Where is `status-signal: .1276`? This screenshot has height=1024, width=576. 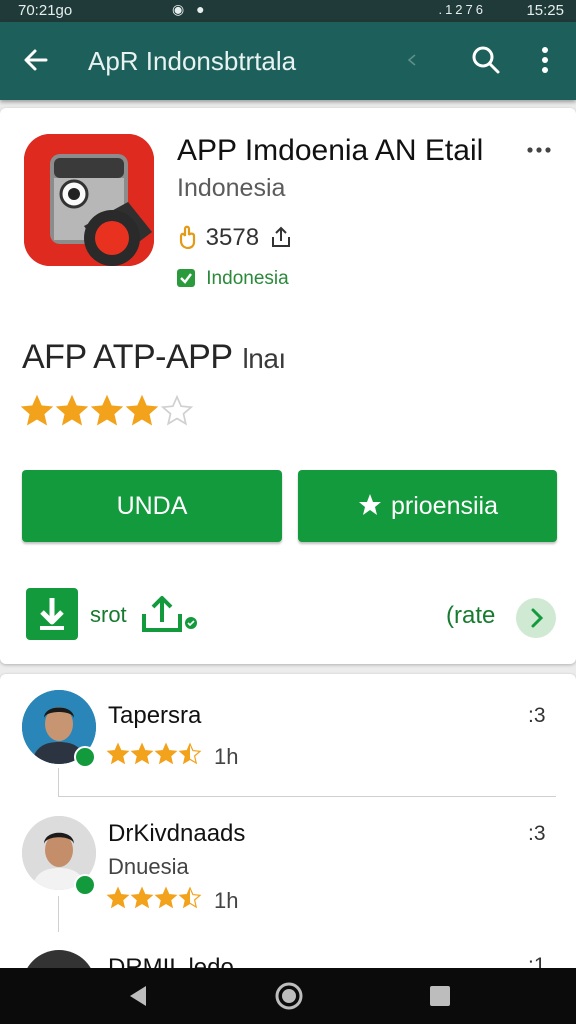
status-signal: .1276 is located at coordinates (462, 9).